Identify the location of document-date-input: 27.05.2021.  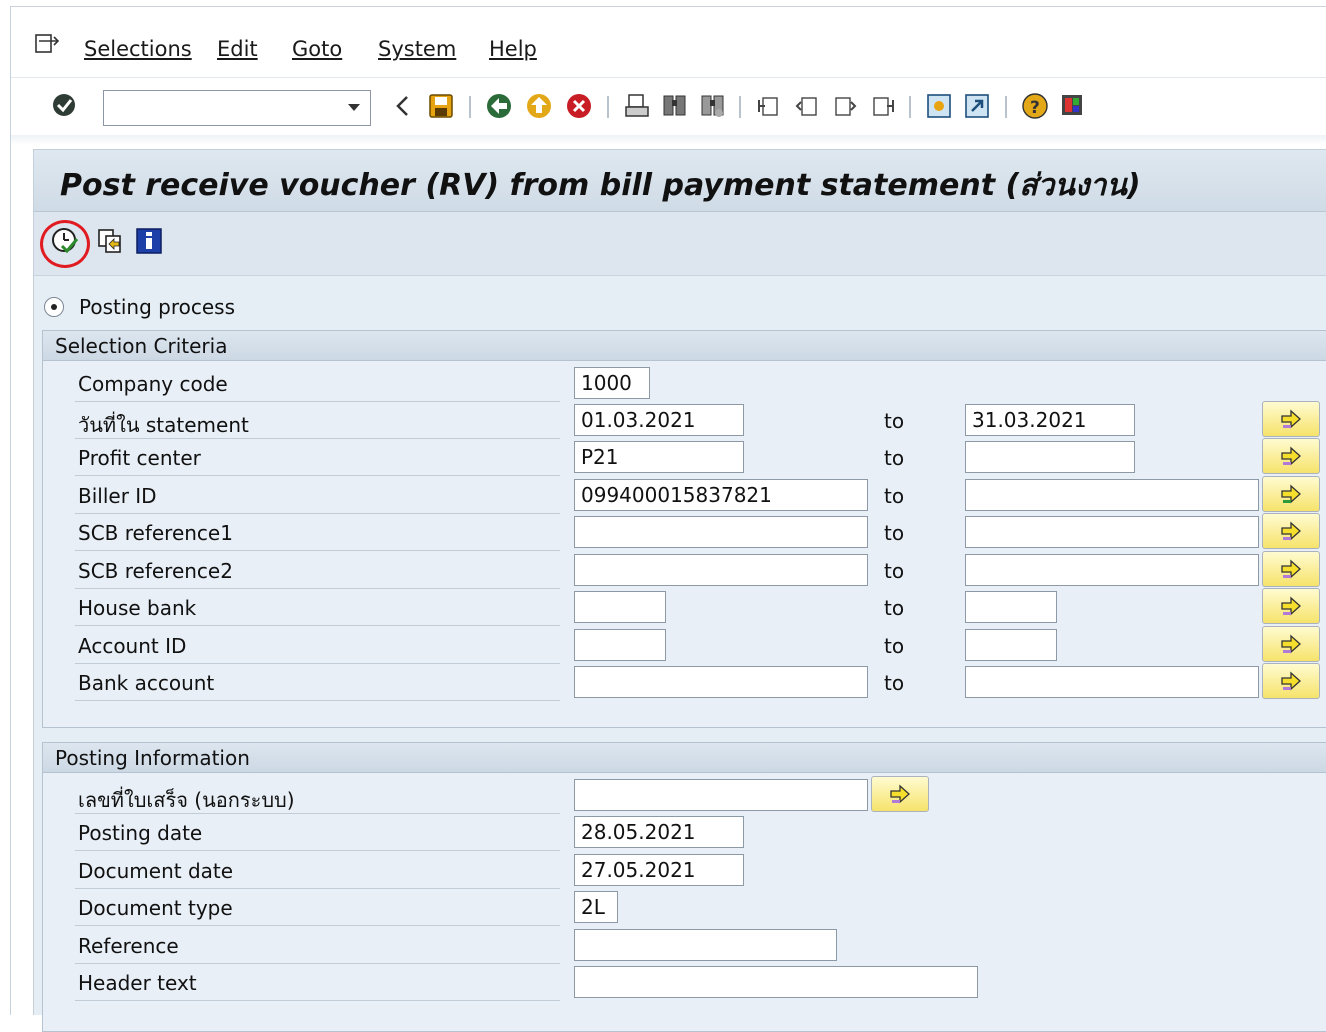
(659, 870).